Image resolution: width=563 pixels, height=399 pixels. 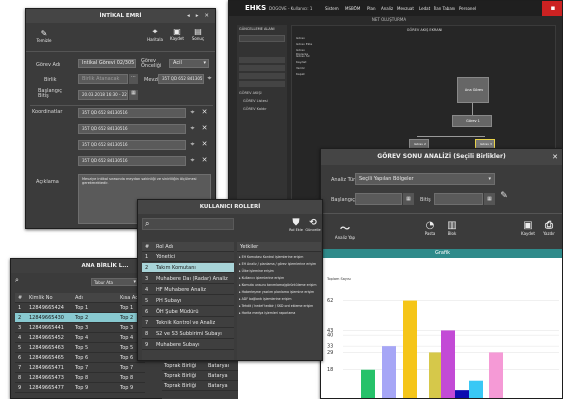 I want to click on permission-item: ▸ Ülke işlemine erişim, so click(x=256, y=271).